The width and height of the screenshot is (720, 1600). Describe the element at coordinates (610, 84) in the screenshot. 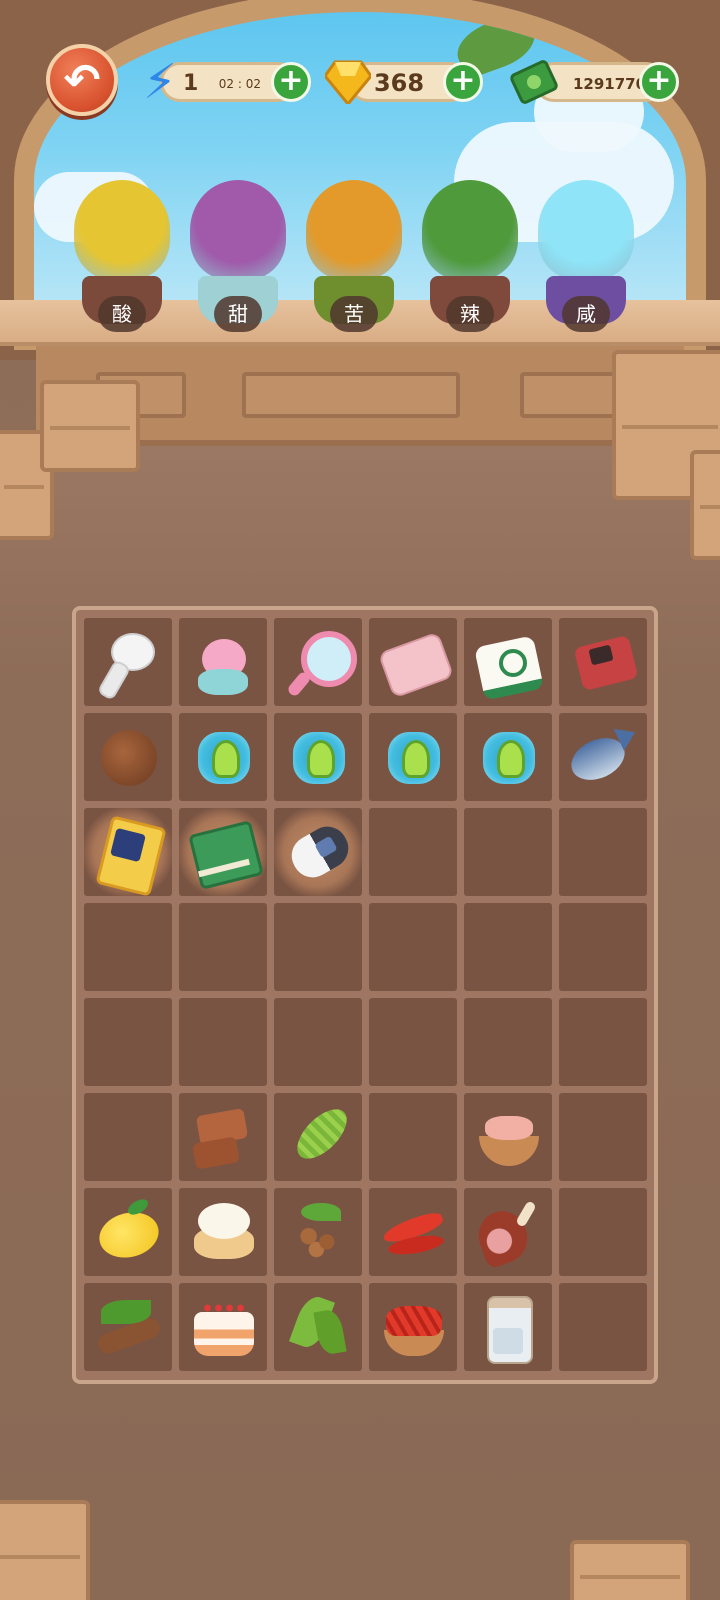

I see `cash-value: 1291770` at that location.